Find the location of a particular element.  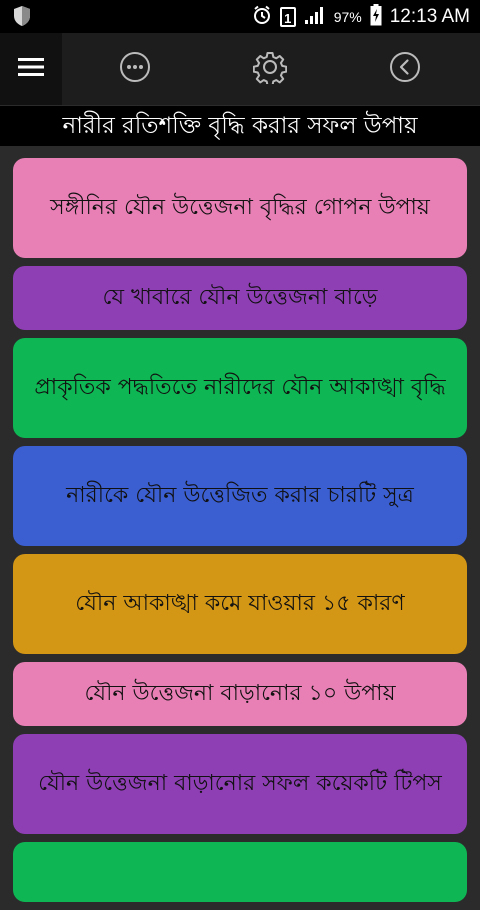

list-item: যে খাবারে যৌন উত্তেজনা বাড়ে is located at coordinates (240, 298).